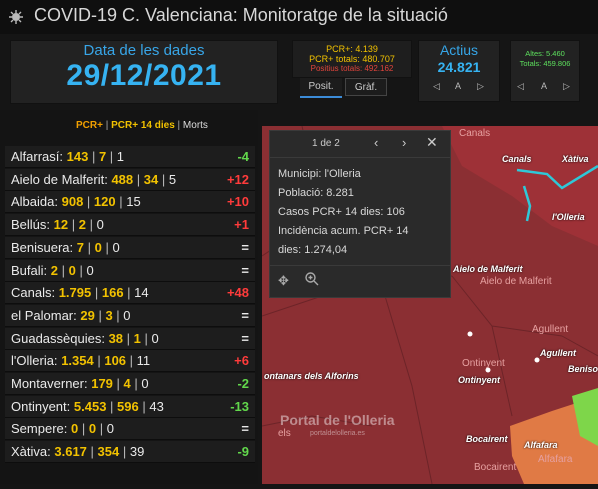  I want to click on pcr14-count: 120, so click(104, 202).